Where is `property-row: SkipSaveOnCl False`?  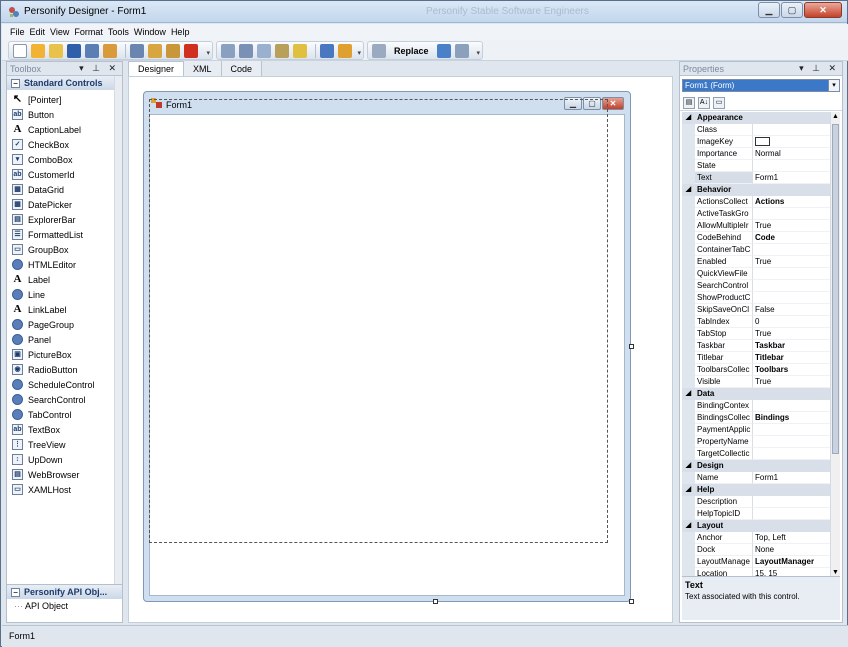 property-row: SkipSaveOnCl False is located at coordinates (756, 310).